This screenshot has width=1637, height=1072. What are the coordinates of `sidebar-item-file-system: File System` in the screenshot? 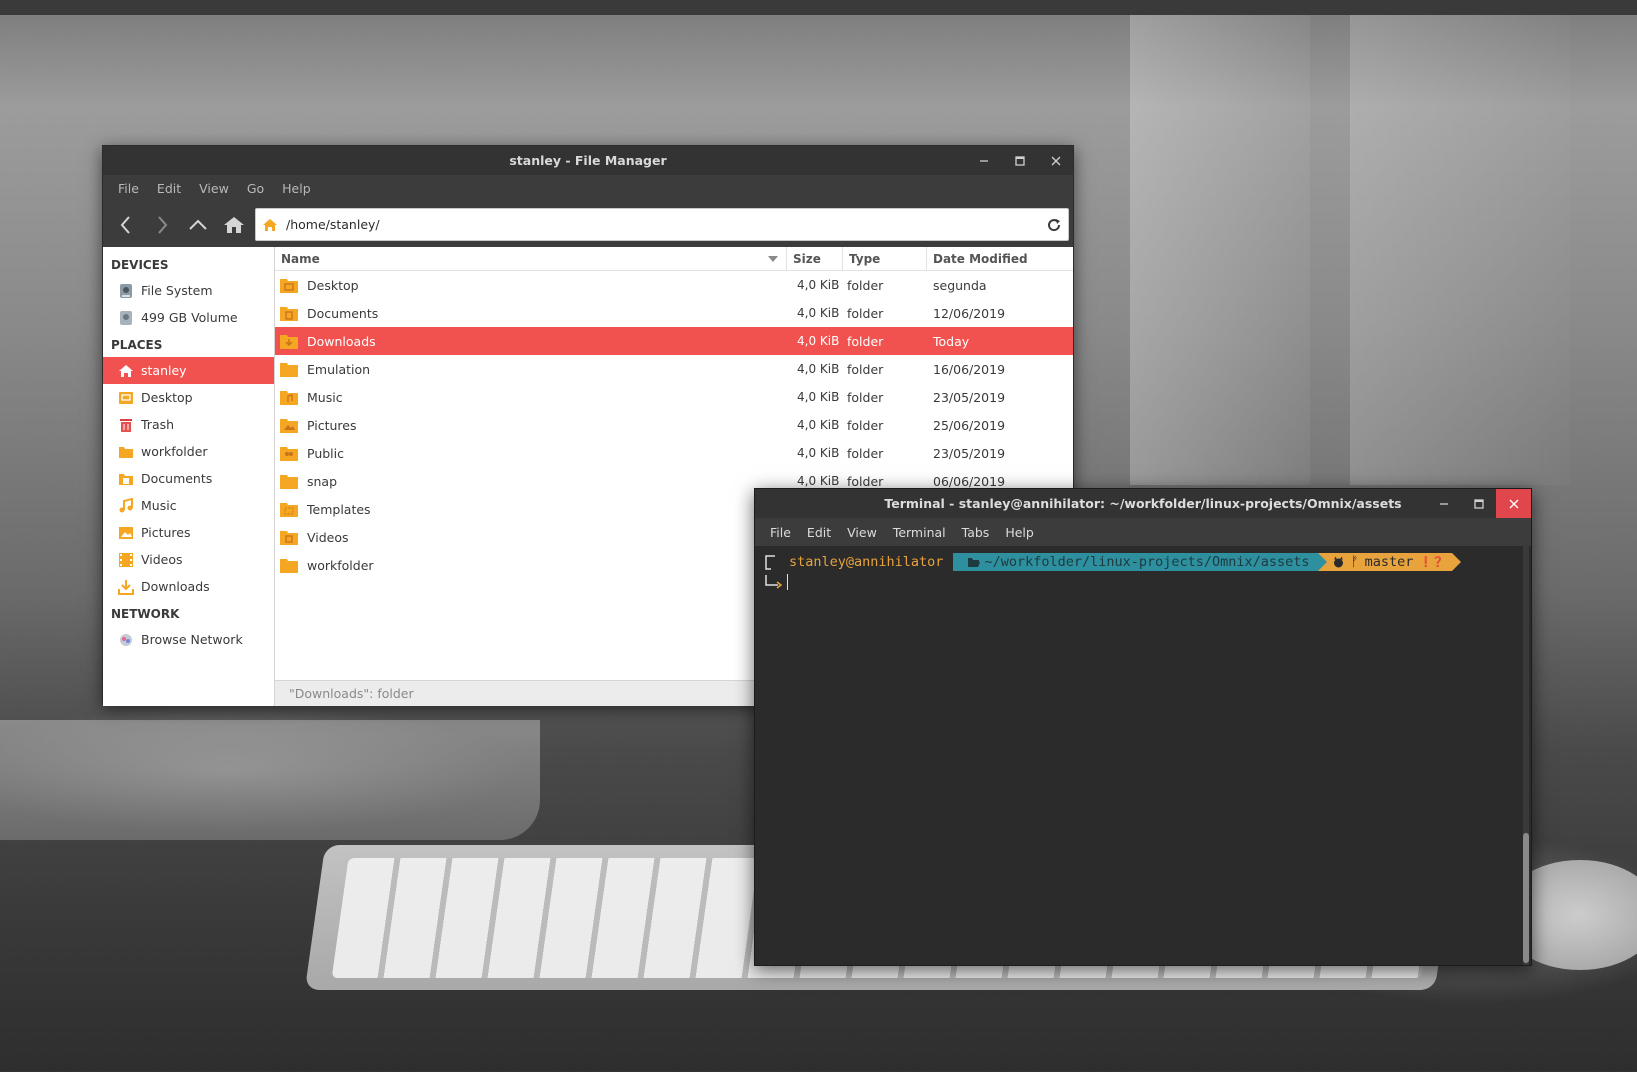 It's located at (188, 290).